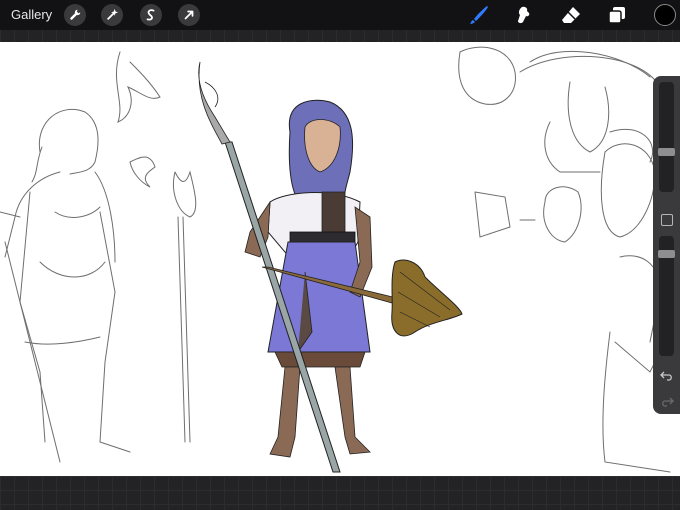 This screenshot has width=680, height=510. I want to click on color-picker-button, so click(665, 15).